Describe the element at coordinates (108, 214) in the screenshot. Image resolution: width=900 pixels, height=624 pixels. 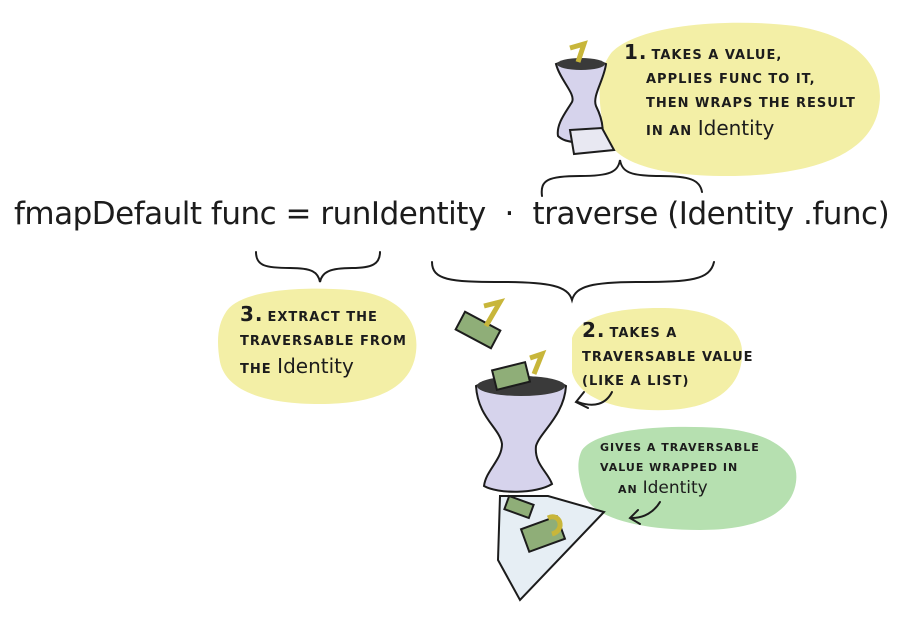
I see `formula-name: fmapDefault` at that location.